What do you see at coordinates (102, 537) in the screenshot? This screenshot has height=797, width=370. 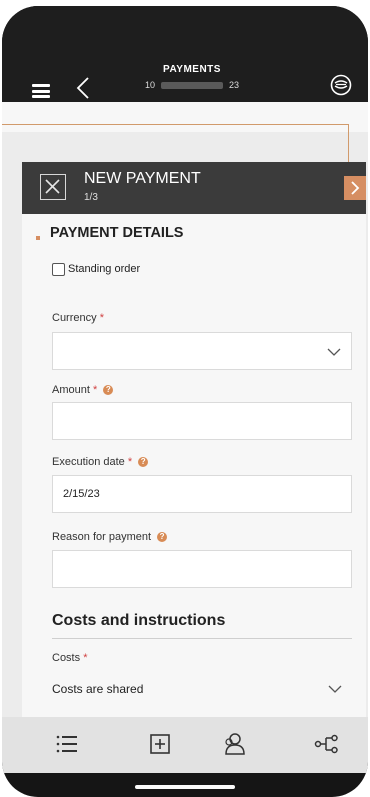 I see `reason-label-text: Reason for payment` at bounding box center [102, 537].